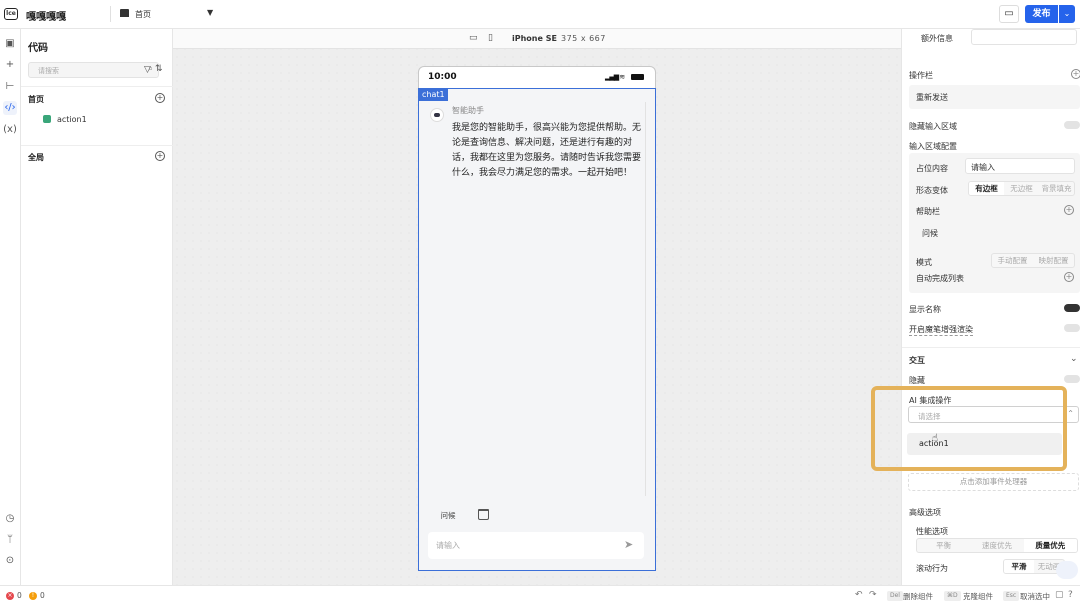 The height and width of the screenshot is (605, 1080). Describe the element at coordinates (1069, 210) in the screenshot. I see `add-help-icon: +` at that location.